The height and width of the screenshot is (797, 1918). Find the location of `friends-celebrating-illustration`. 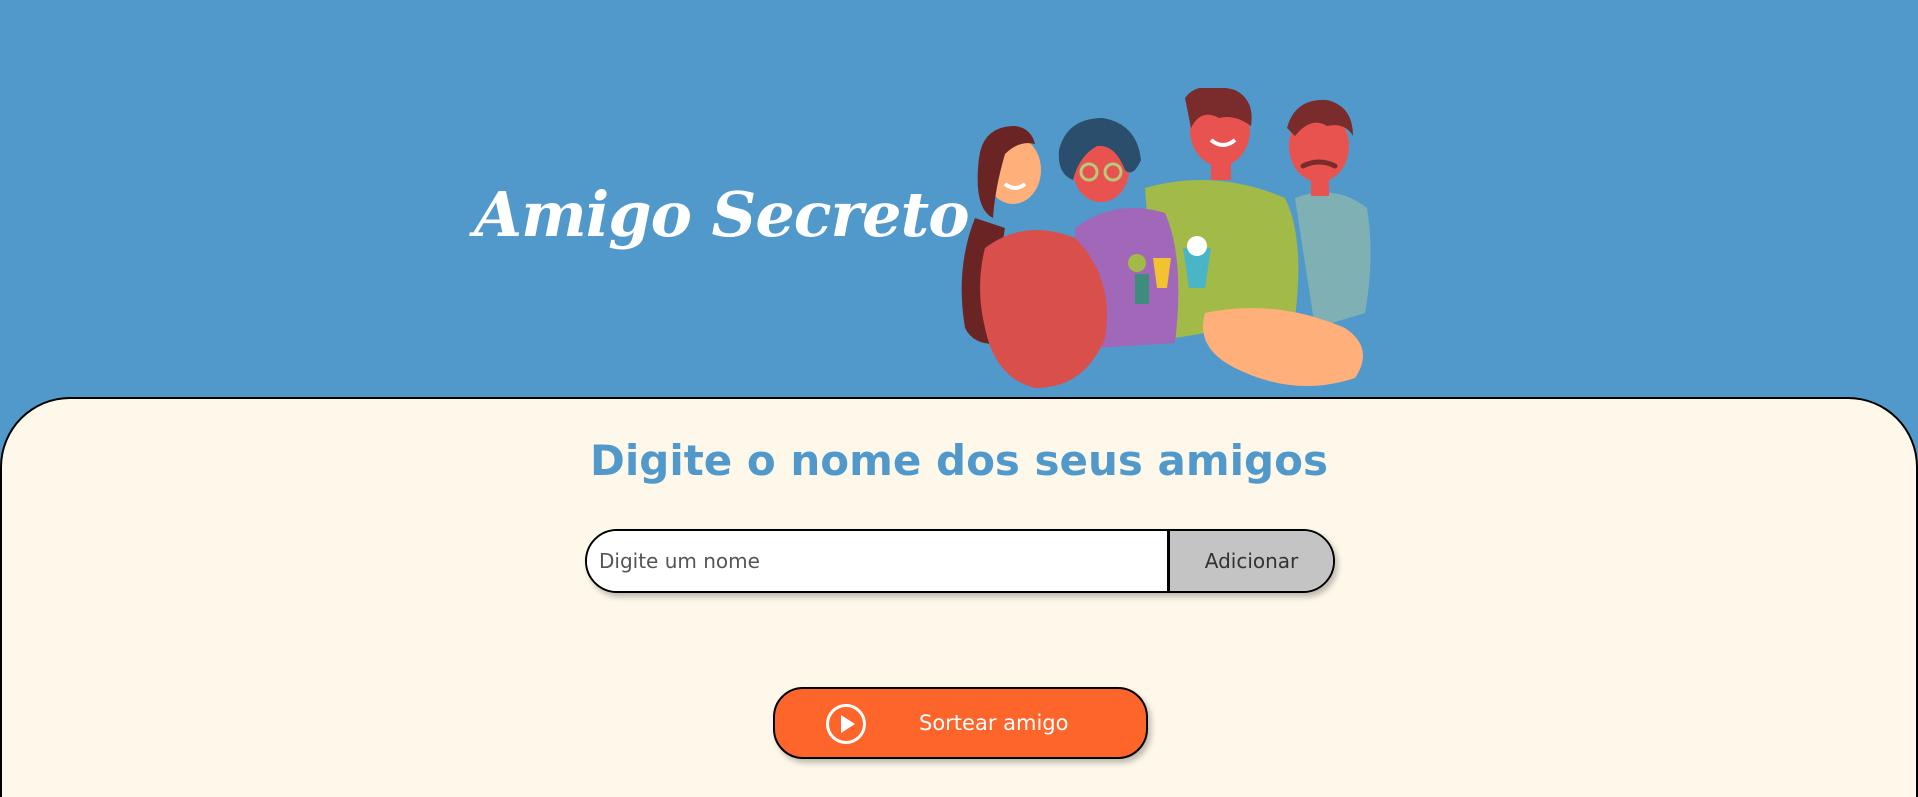

friends-celebrating-illustration is located at coordinates (1166, 238).